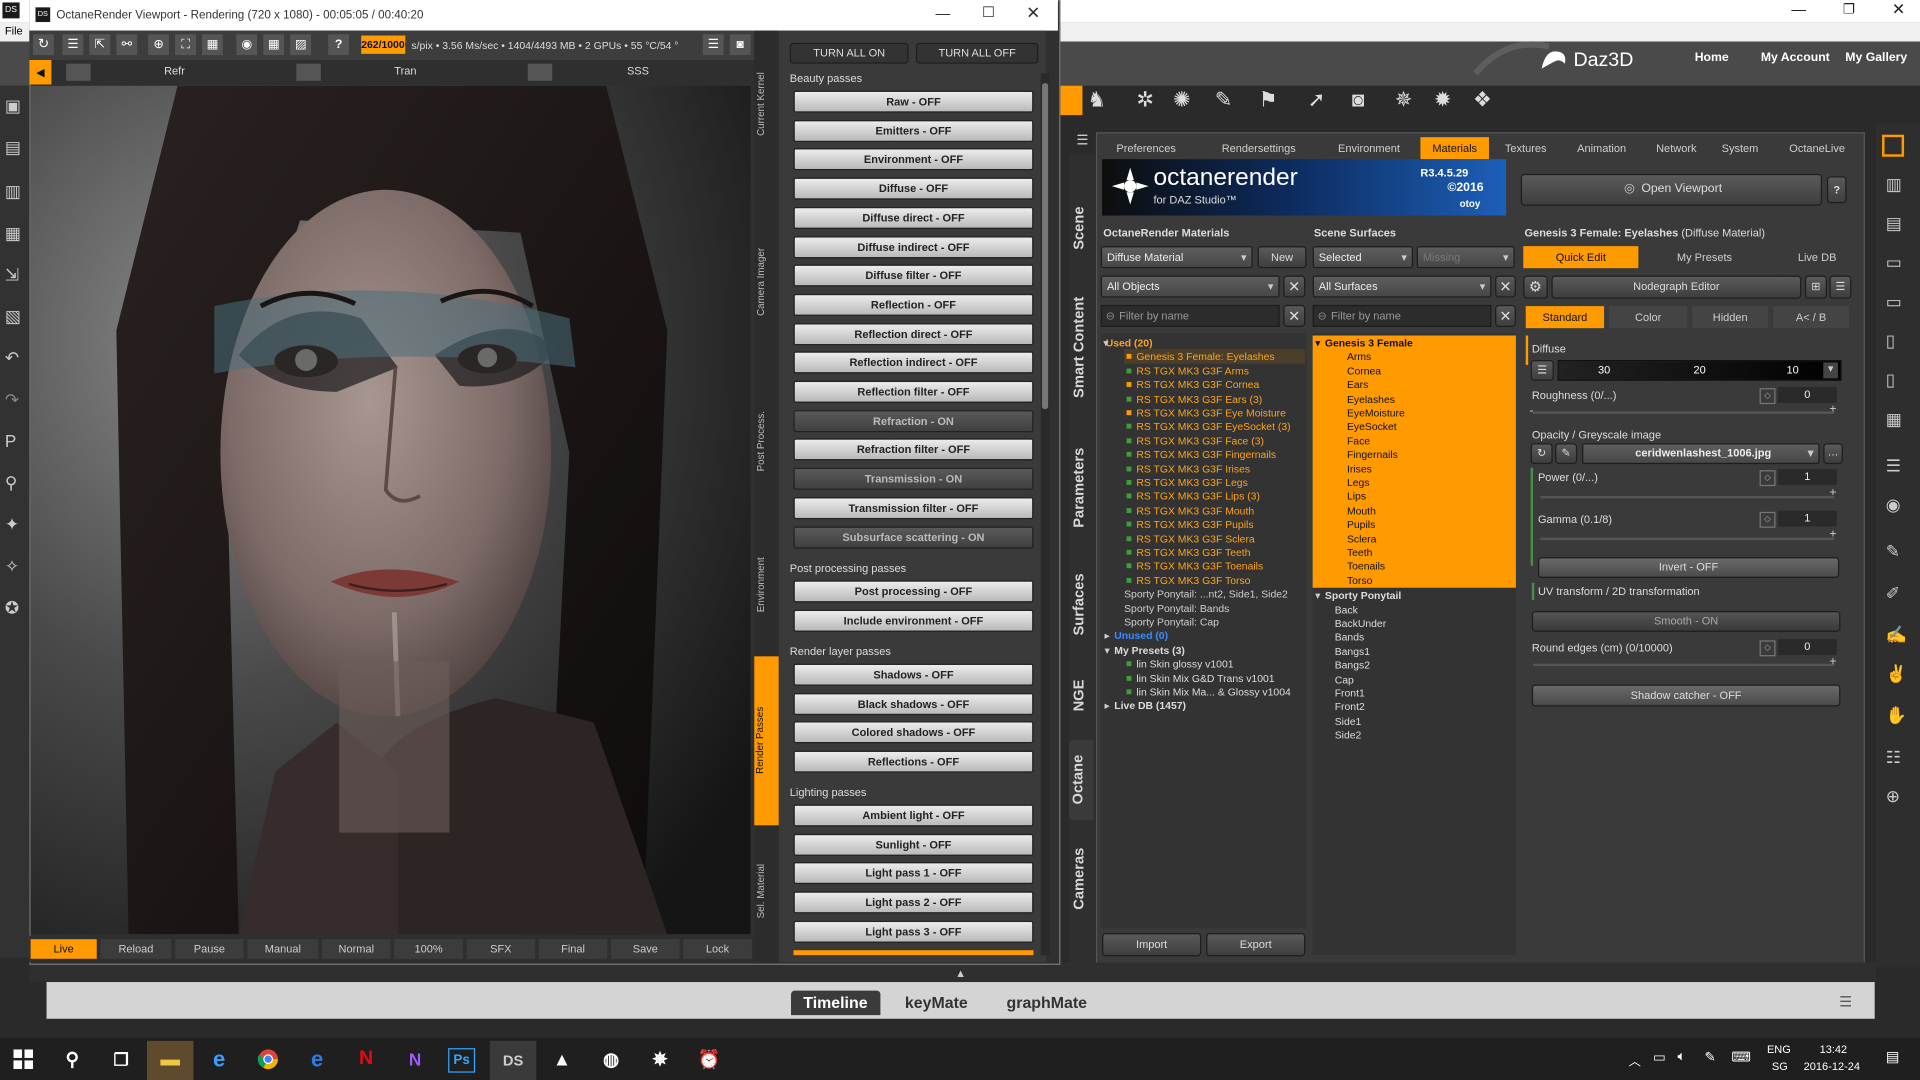 This screenshot has width=1920, height=1080. What do you see at coordinates (1840, 287) in the screenshot?
I see `list-view-icon: ☰` at bounding box center [1840, 287].